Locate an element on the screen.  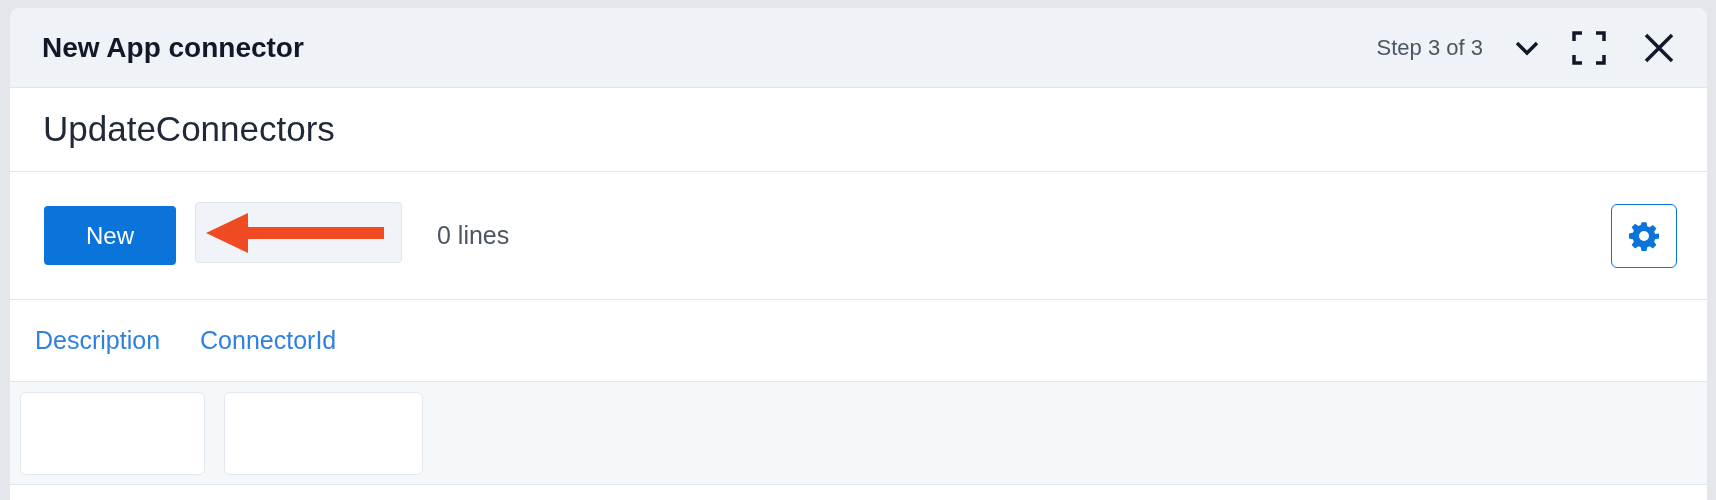
settings-icon is located at coordinates (1644, 235).